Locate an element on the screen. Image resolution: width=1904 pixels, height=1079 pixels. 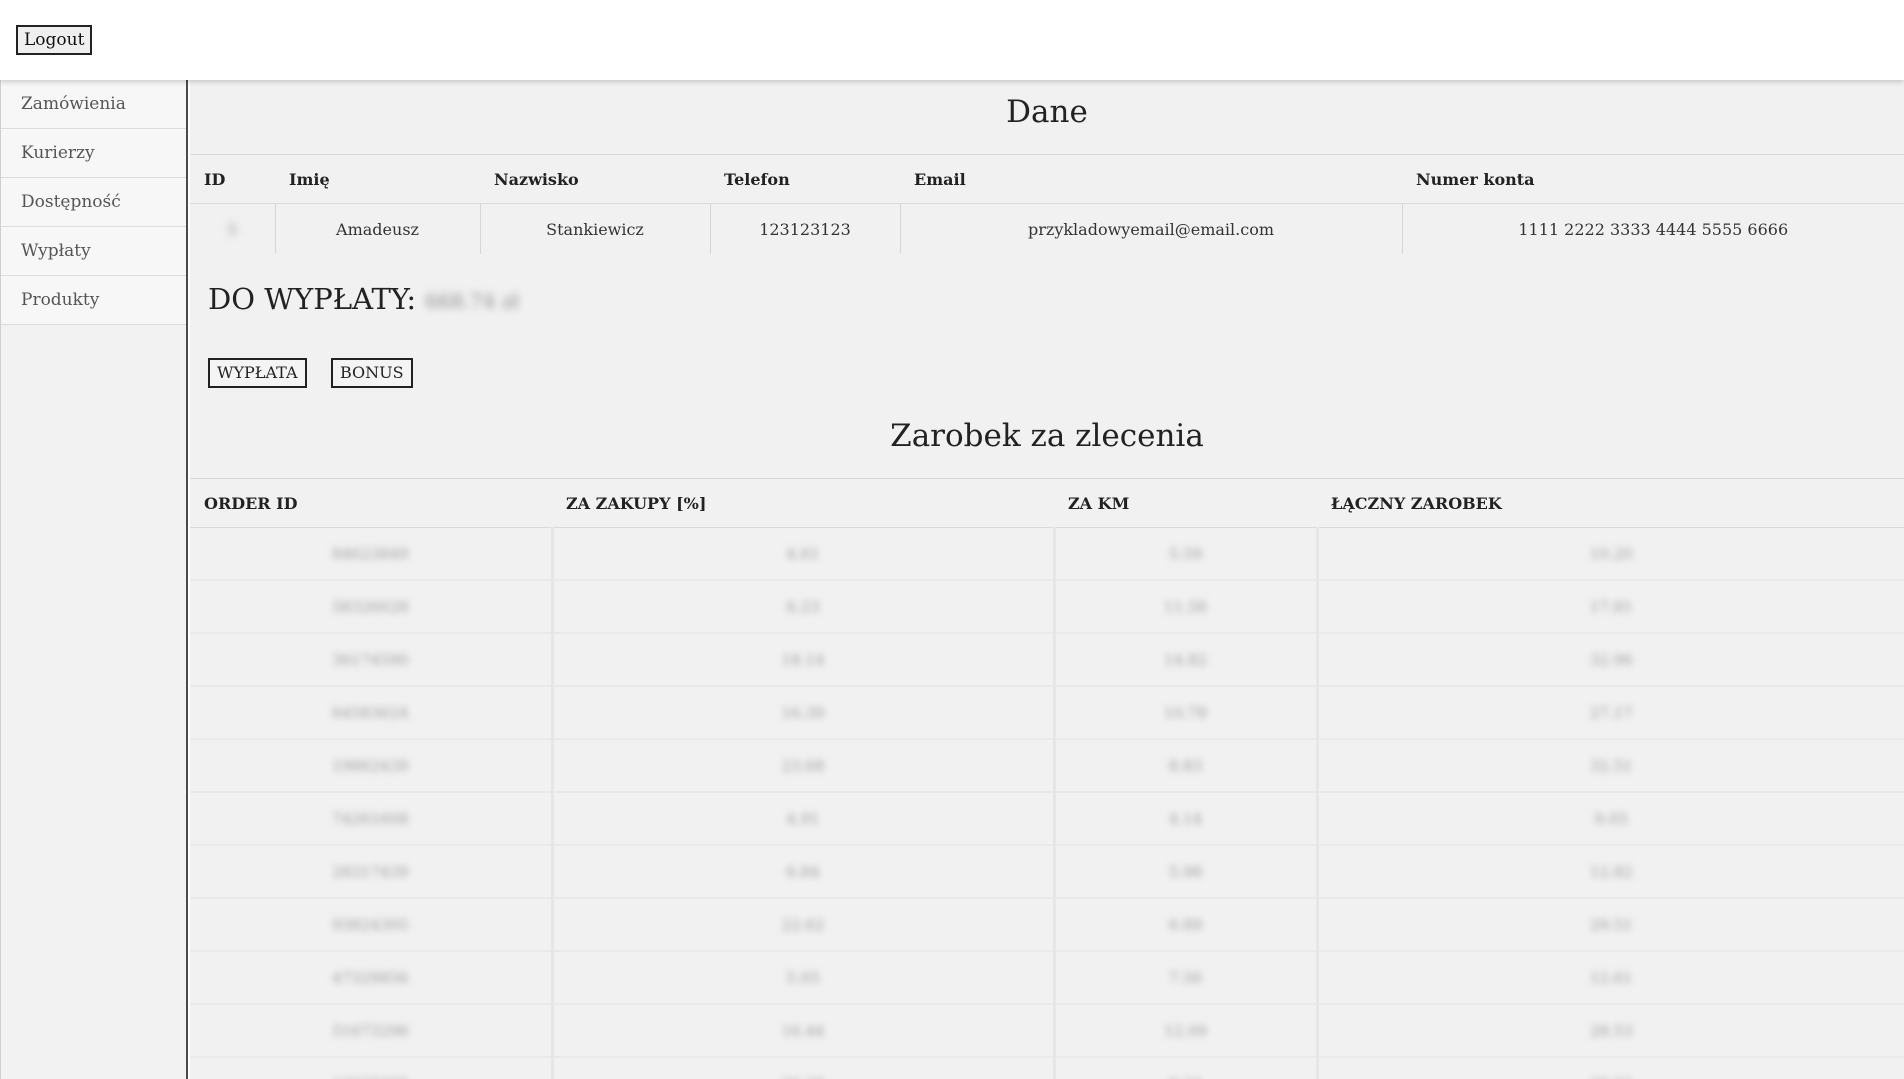
blurred-value: 32.51 is located at coordinates (1611, 765).